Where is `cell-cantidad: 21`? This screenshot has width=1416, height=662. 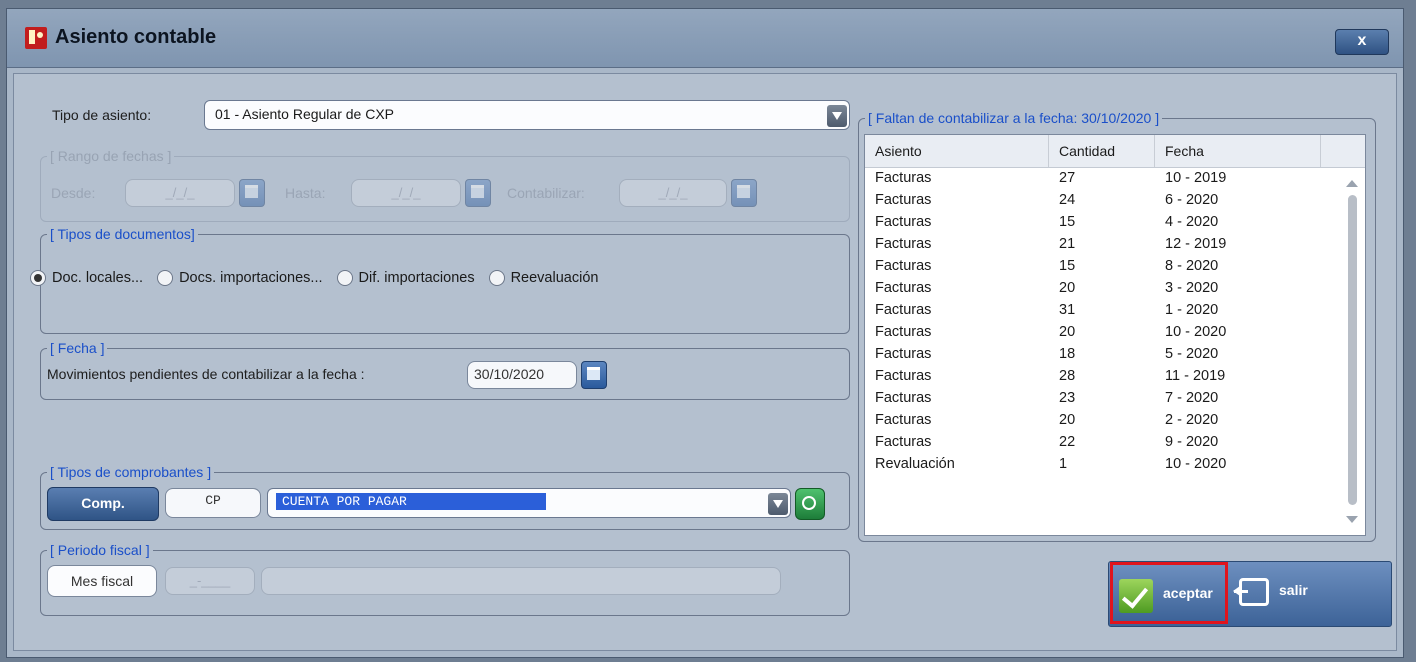 cell-cantidad: 21 is located at coordinates (1067, 244).